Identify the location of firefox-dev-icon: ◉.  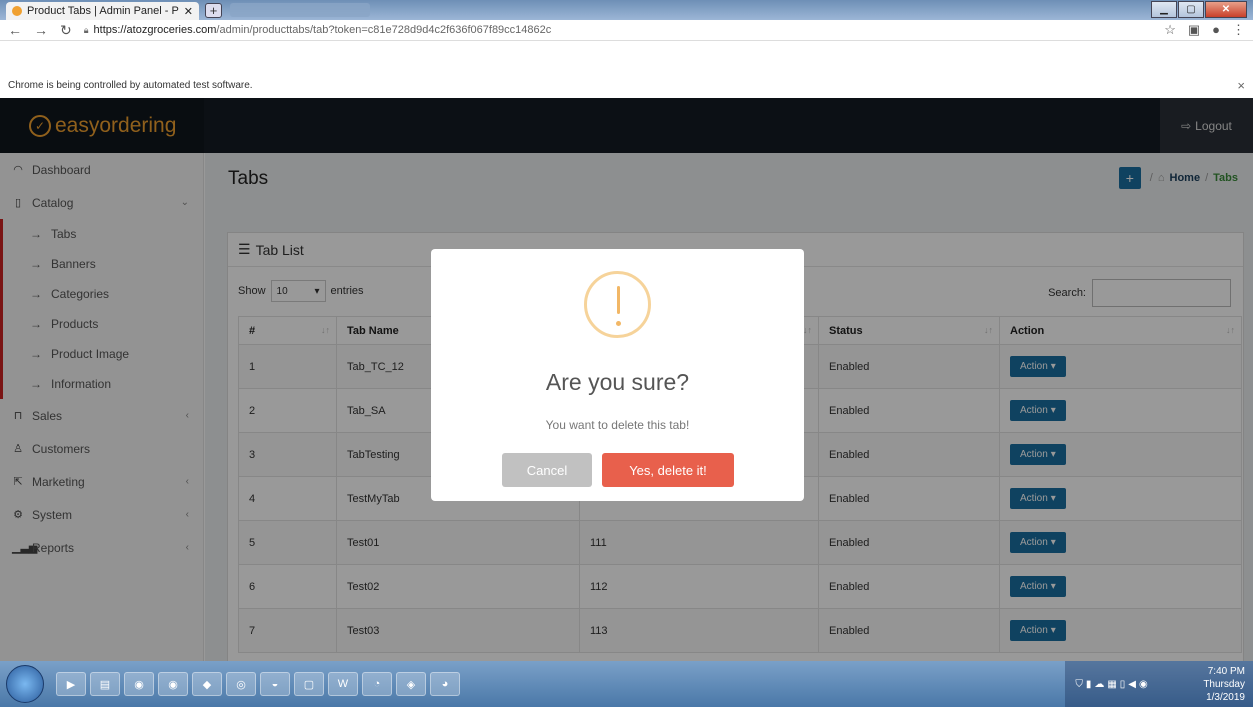
(173, 684).